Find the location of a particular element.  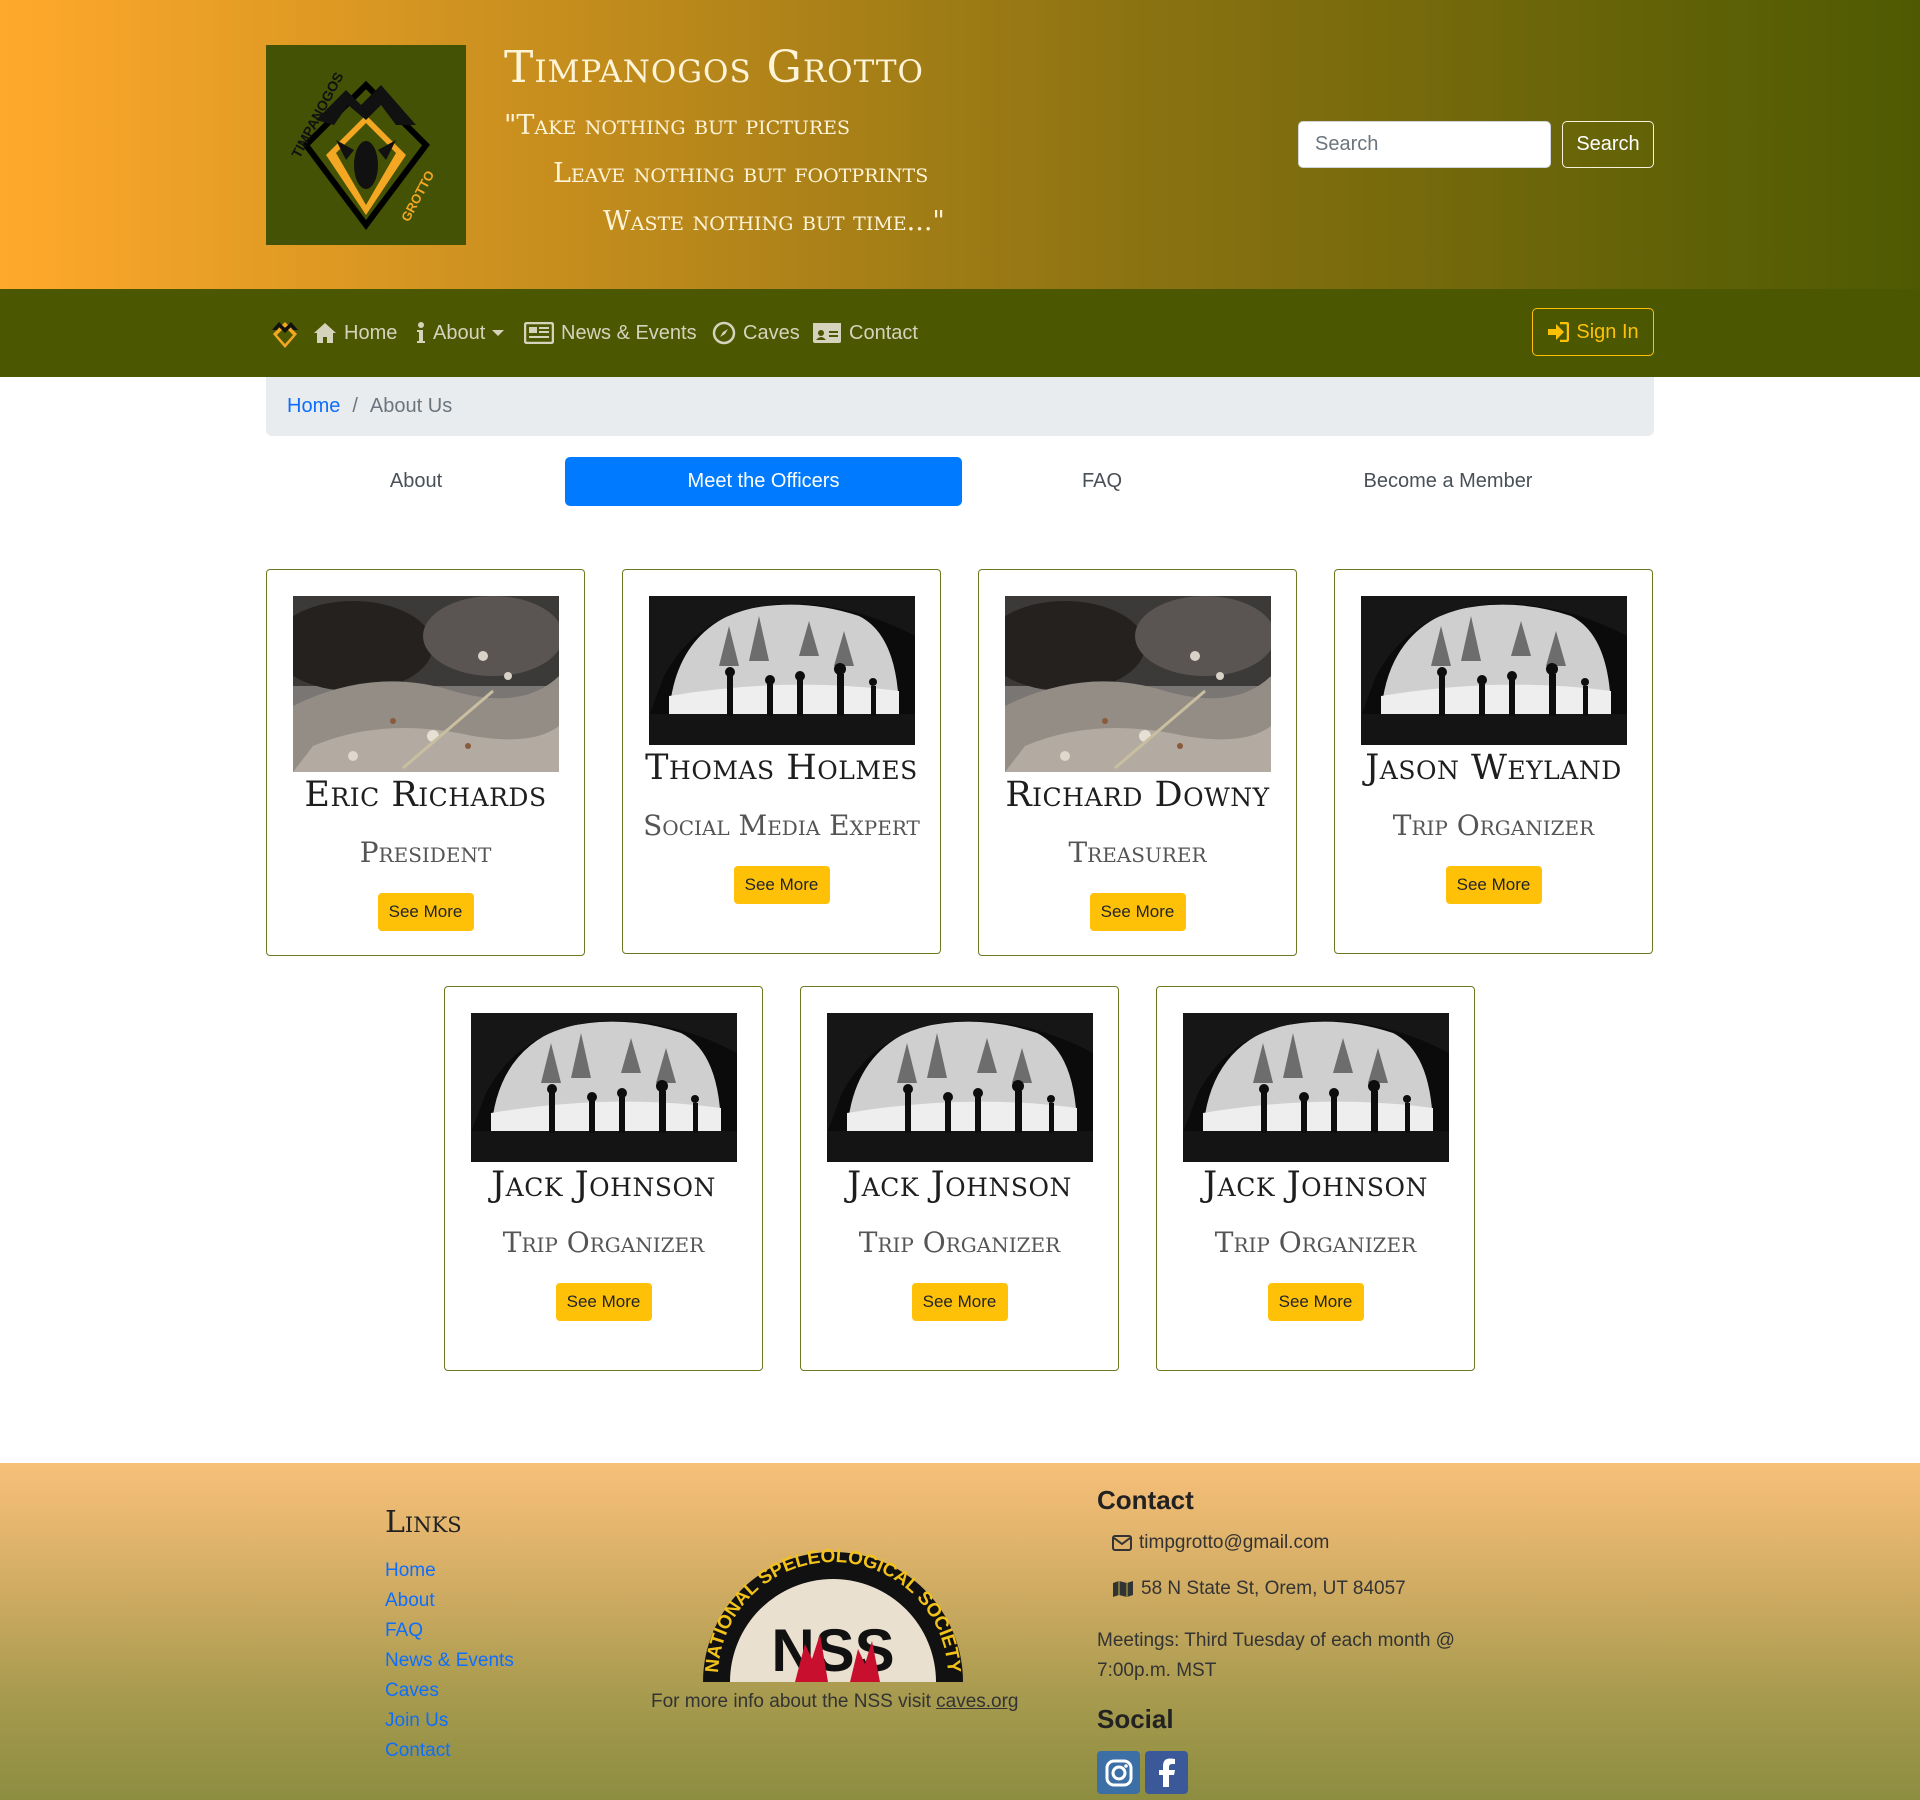

nav-news-events: News & Events is located at coordinates (610, 333).